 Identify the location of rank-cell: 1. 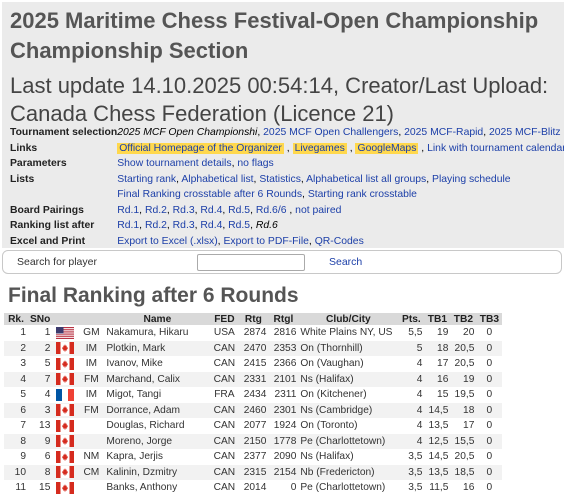
(16, 333).